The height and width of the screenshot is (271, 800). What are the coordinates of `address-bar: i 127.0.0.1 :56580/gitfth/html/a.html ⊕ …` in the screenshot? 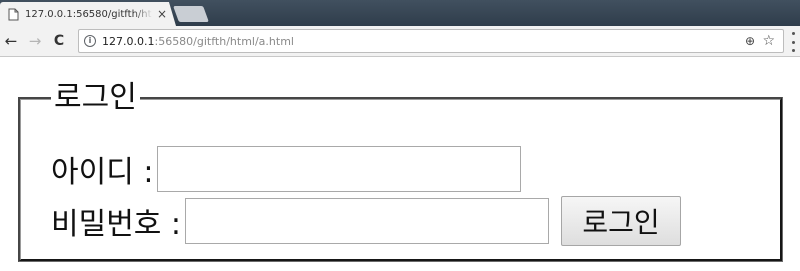 It's located at (431, 41).